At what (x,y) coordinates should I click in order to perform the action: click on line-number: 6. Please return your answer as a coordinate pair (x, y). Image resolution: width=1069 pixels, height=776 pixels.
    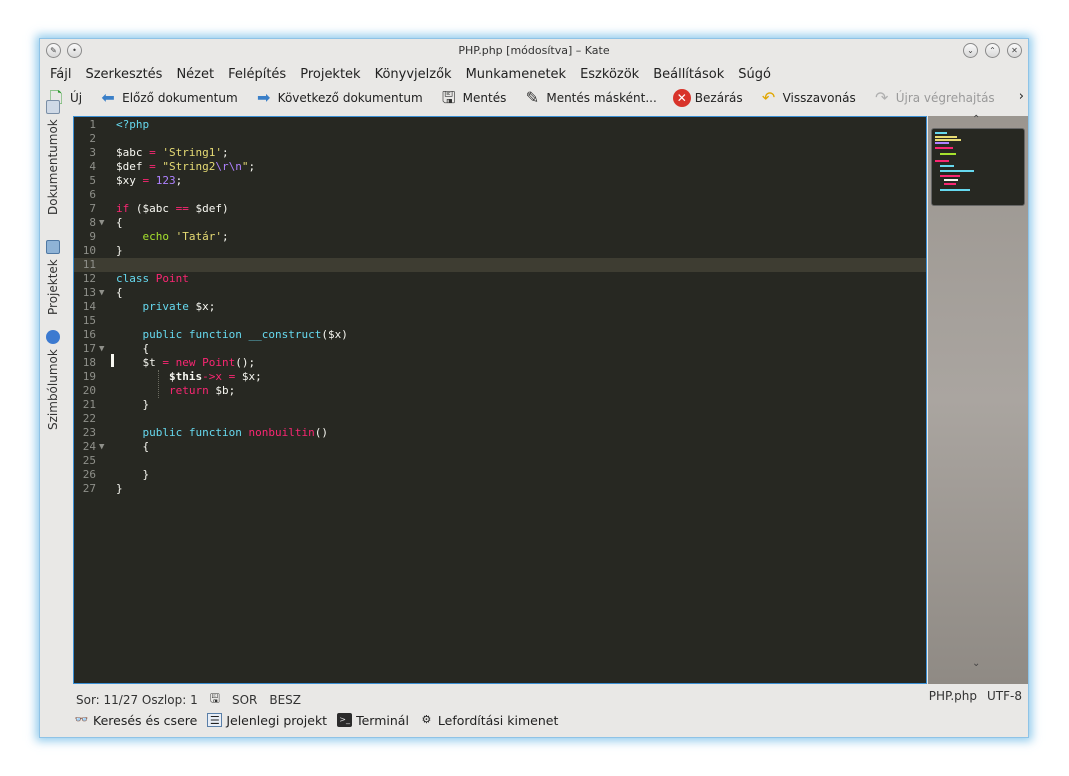
    Looking at the image, I should click on (92, 194).